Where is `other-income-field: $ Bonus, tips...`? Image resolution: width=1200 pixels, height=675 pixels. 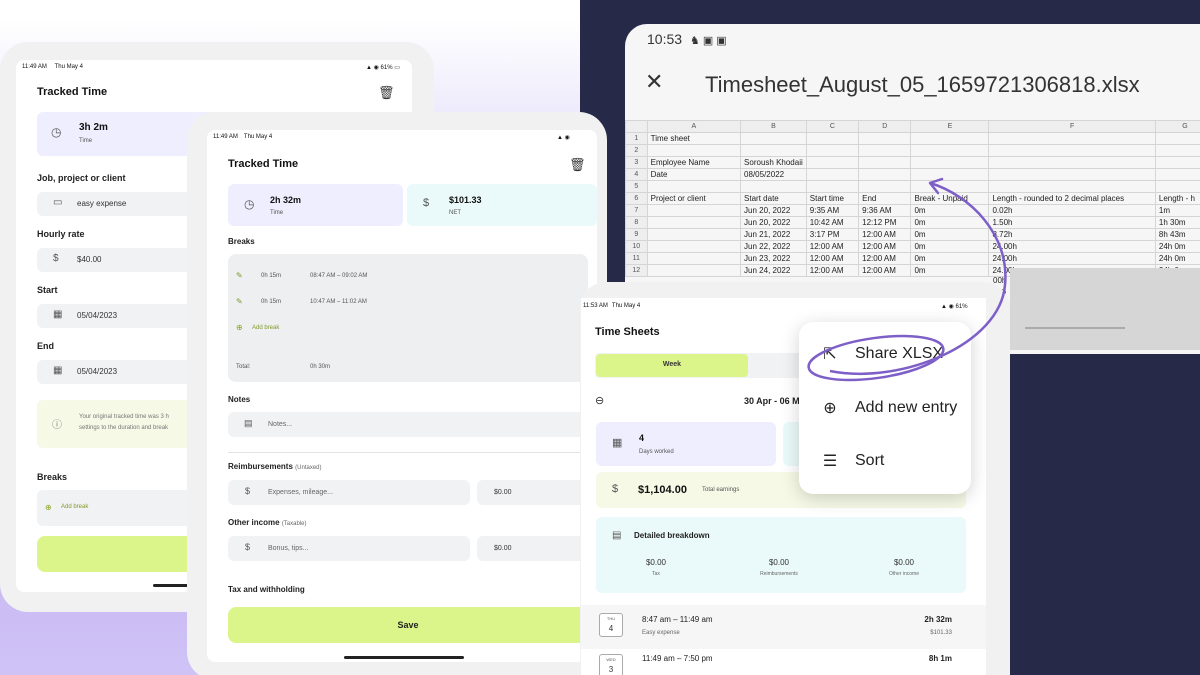
other-income-field: $ Bonus, tips... is located at coordinates (349, 548).